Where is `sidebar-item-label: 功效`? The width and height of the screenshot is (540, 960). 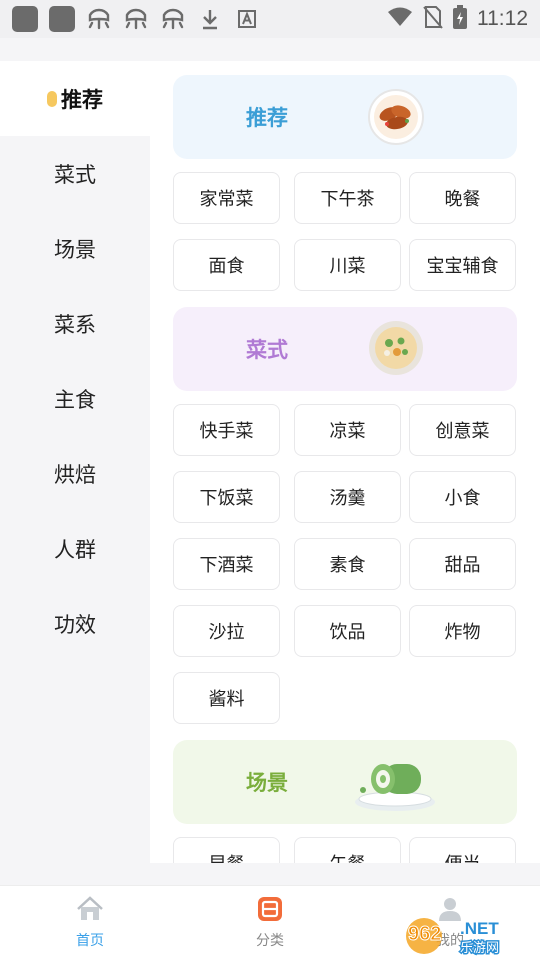 sidebar-item-label: 功效 is located at coordinates (75, 624).